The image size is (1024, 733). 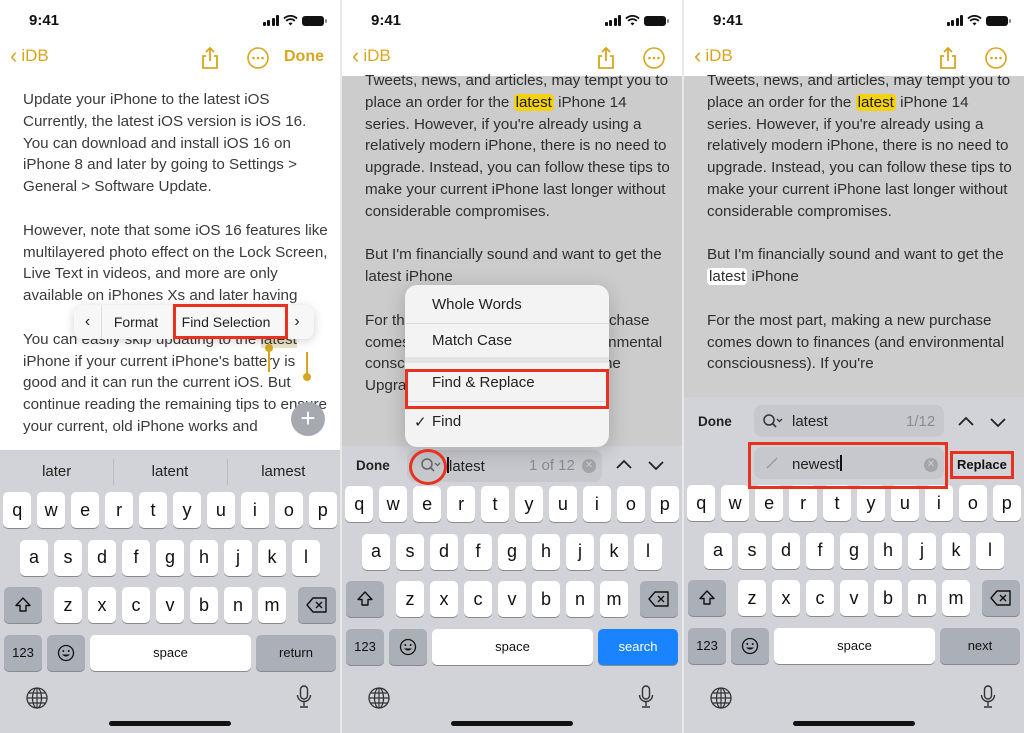 What do you see at coordinates (507, 343) in the screenshot?
I see `menu-item-match-case: Match Case` at bounding box center [507, 343].